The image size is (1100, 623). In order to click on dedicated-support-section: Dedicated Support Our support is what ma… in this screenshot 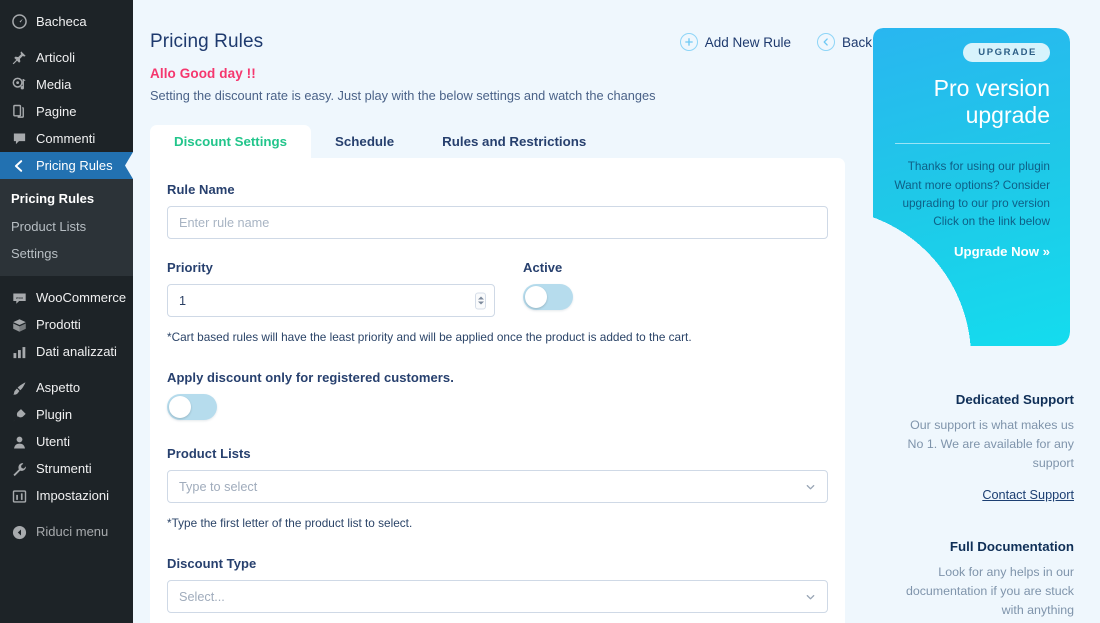, I will do `click(984, 448)`.